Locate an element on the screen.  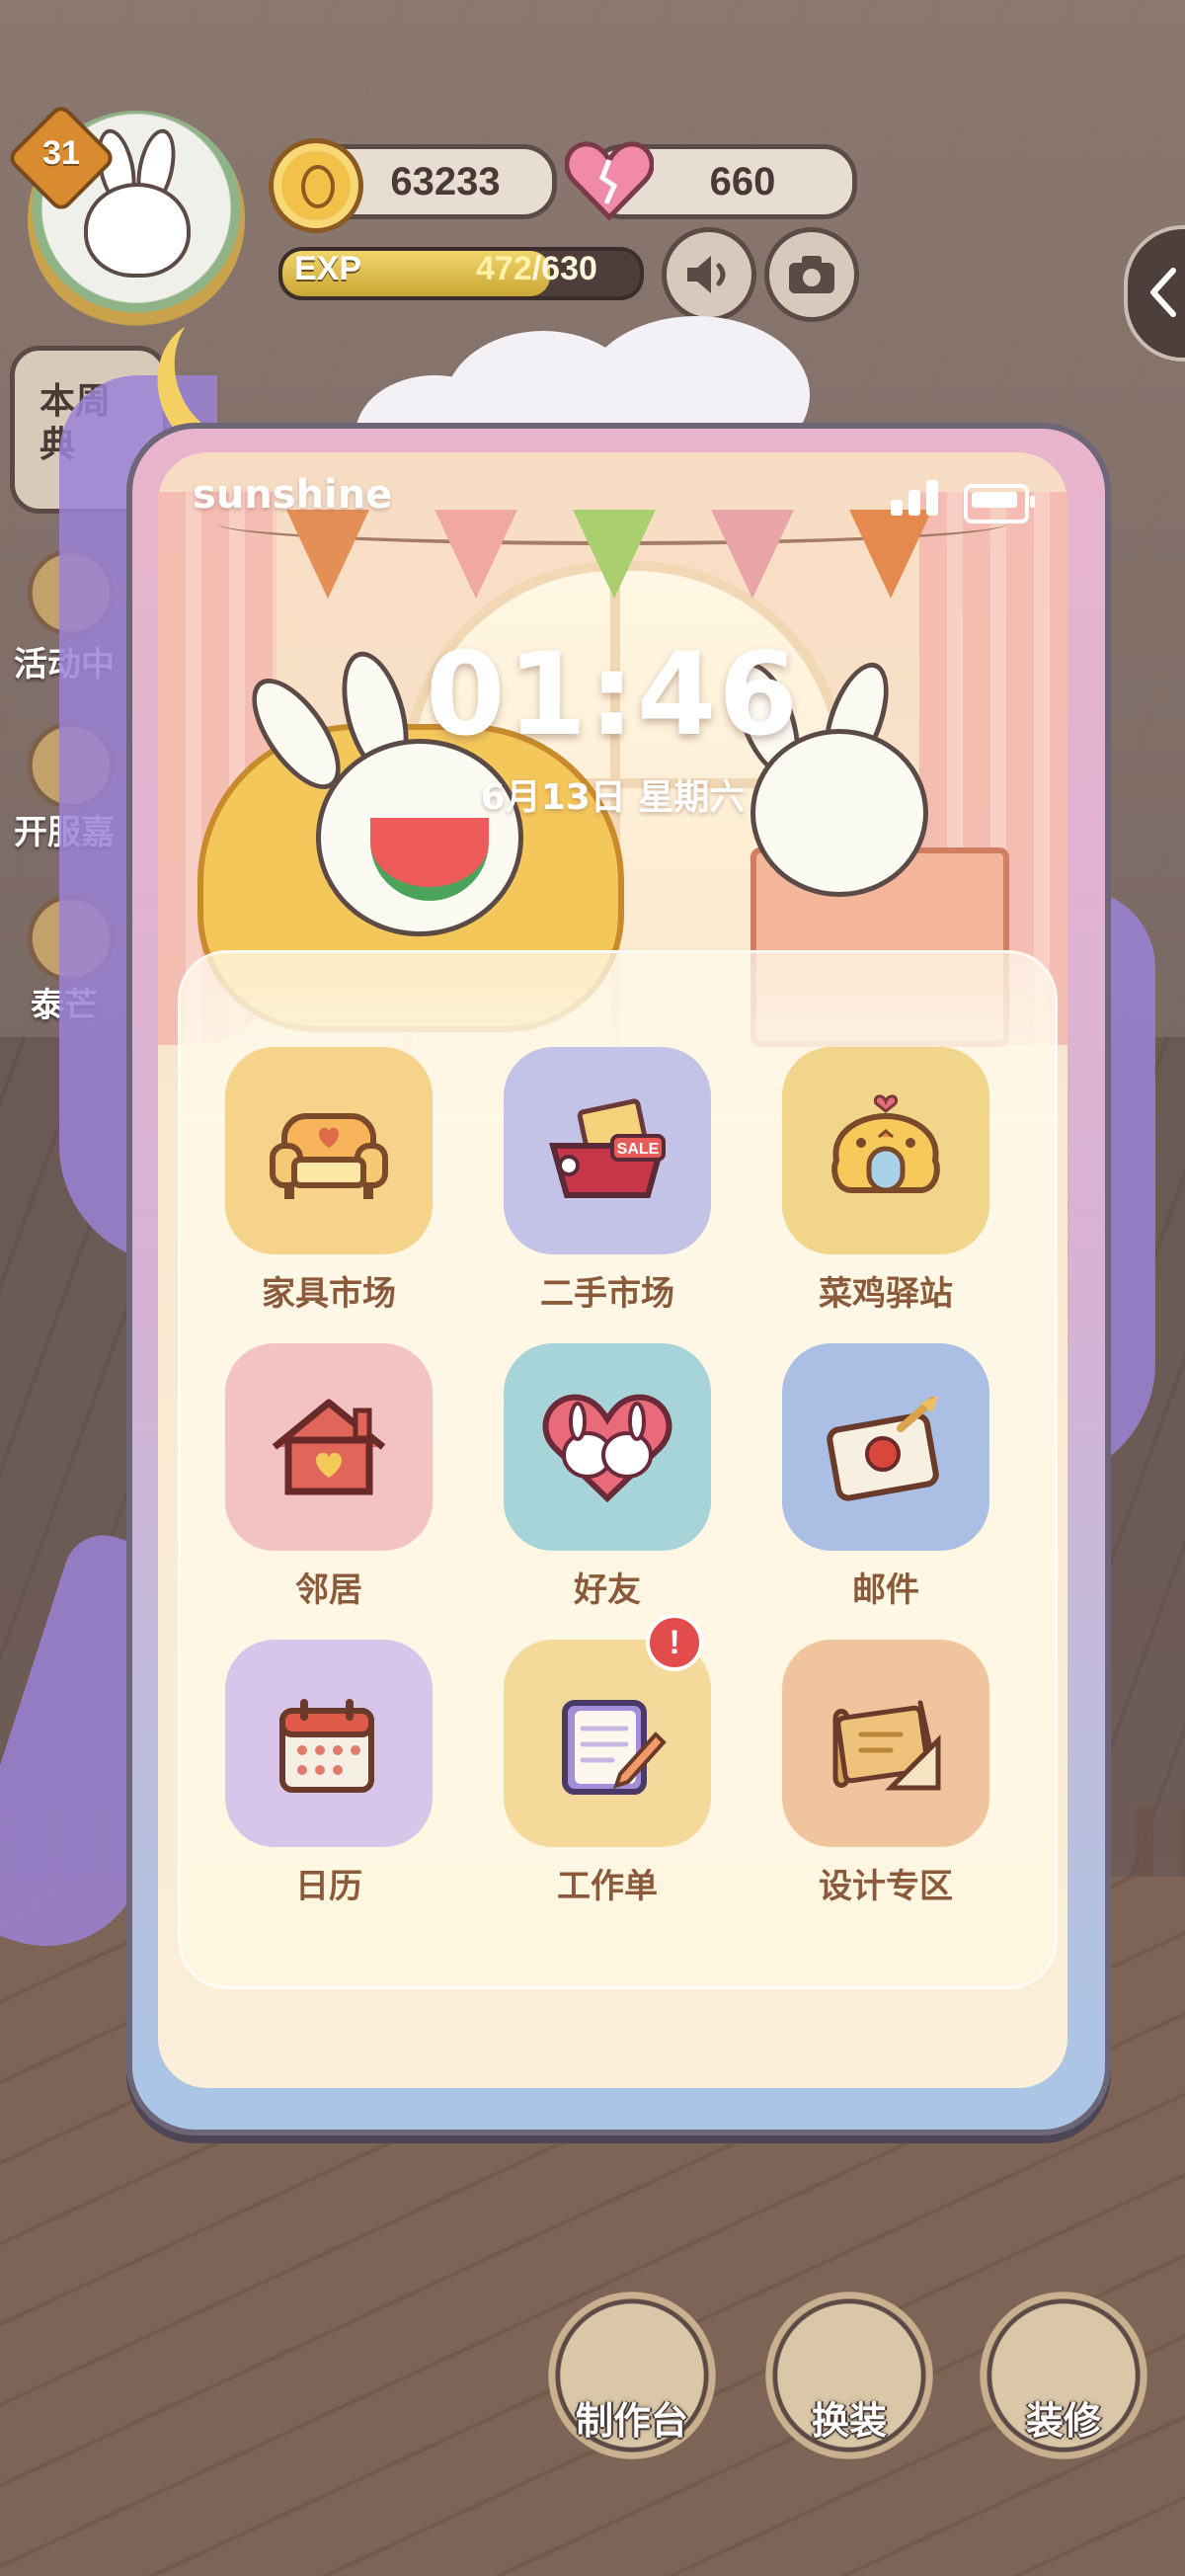
app-worksheet: ! 工作单 is located at coordinates (607, 1760).